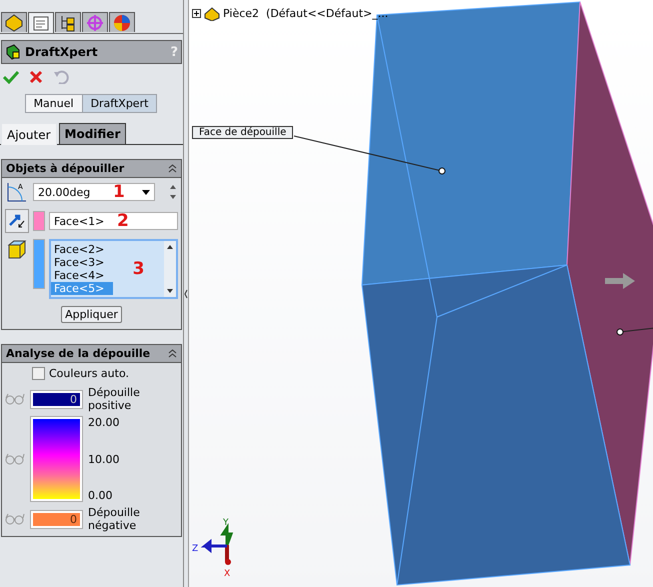 The width and height of the screenshot is (653, 587). I want to click on face-list: Face<2> Face<3> Face<4> Face<5> 3, so click(113, 269).